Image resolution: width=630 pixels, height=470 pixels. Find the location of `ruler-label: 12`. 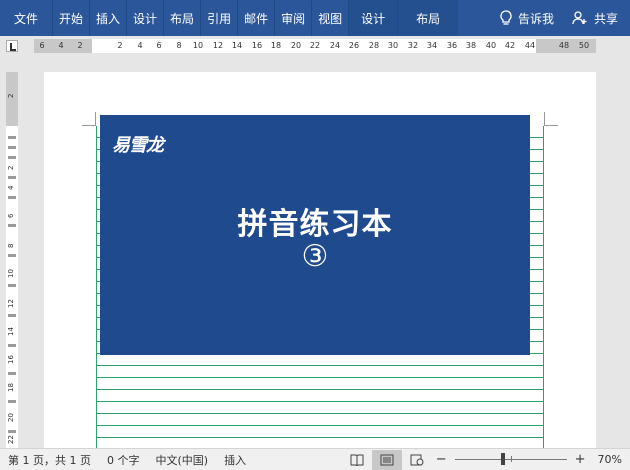

ruler-label: 12 is located at coordinates (218, 45).